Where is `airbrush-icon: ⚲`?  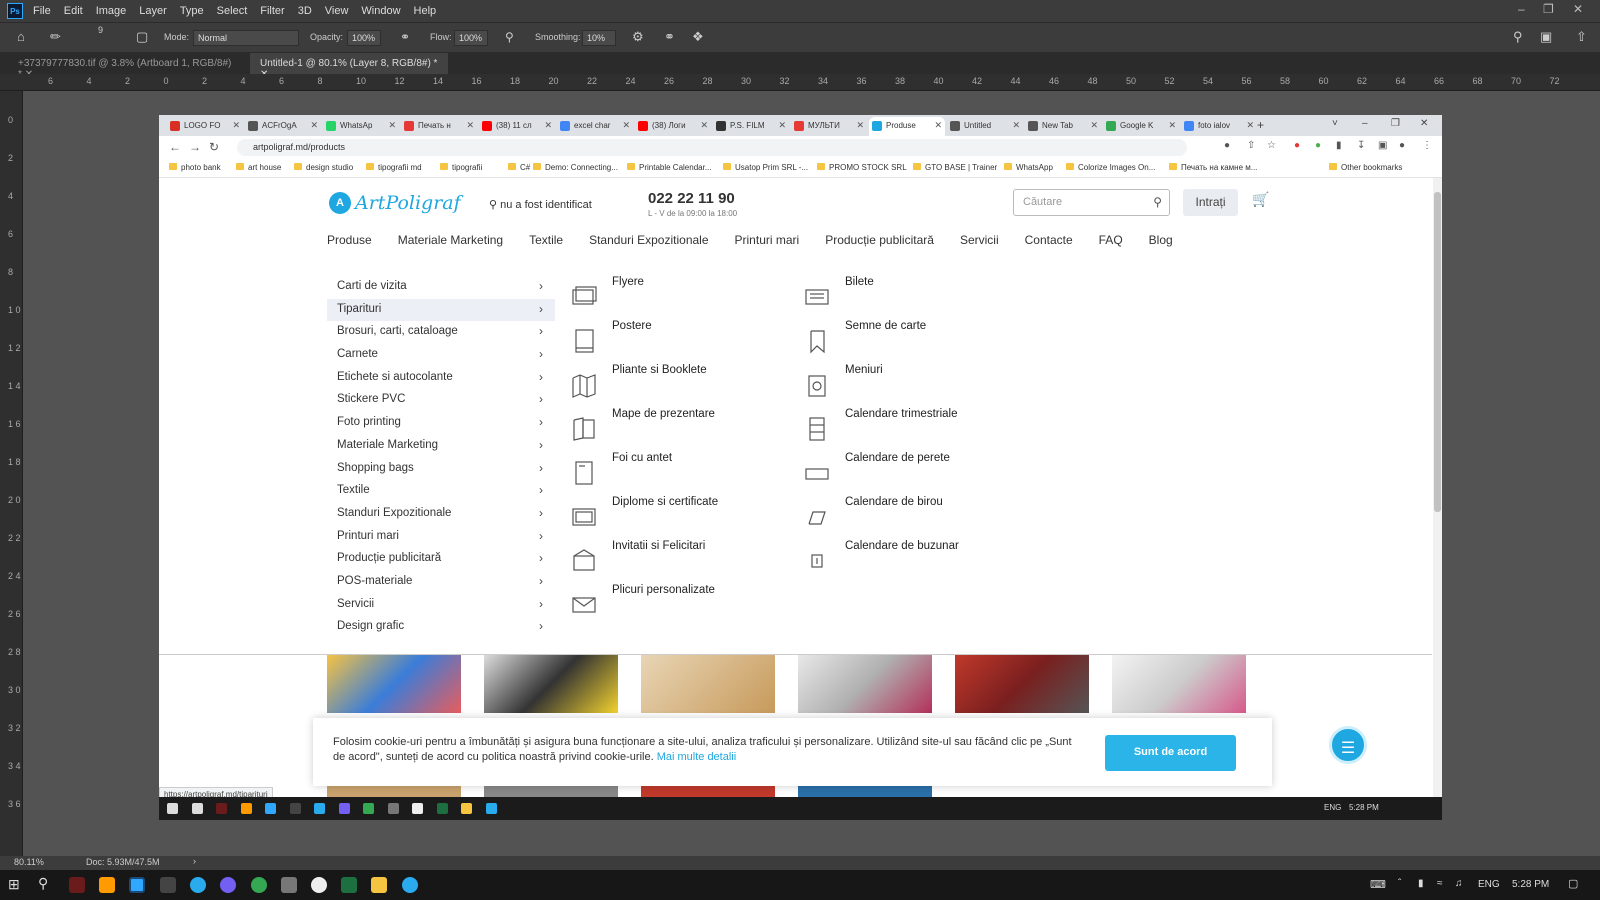 airbrush-icon: ⚲ is located at coordinates (509, 37).